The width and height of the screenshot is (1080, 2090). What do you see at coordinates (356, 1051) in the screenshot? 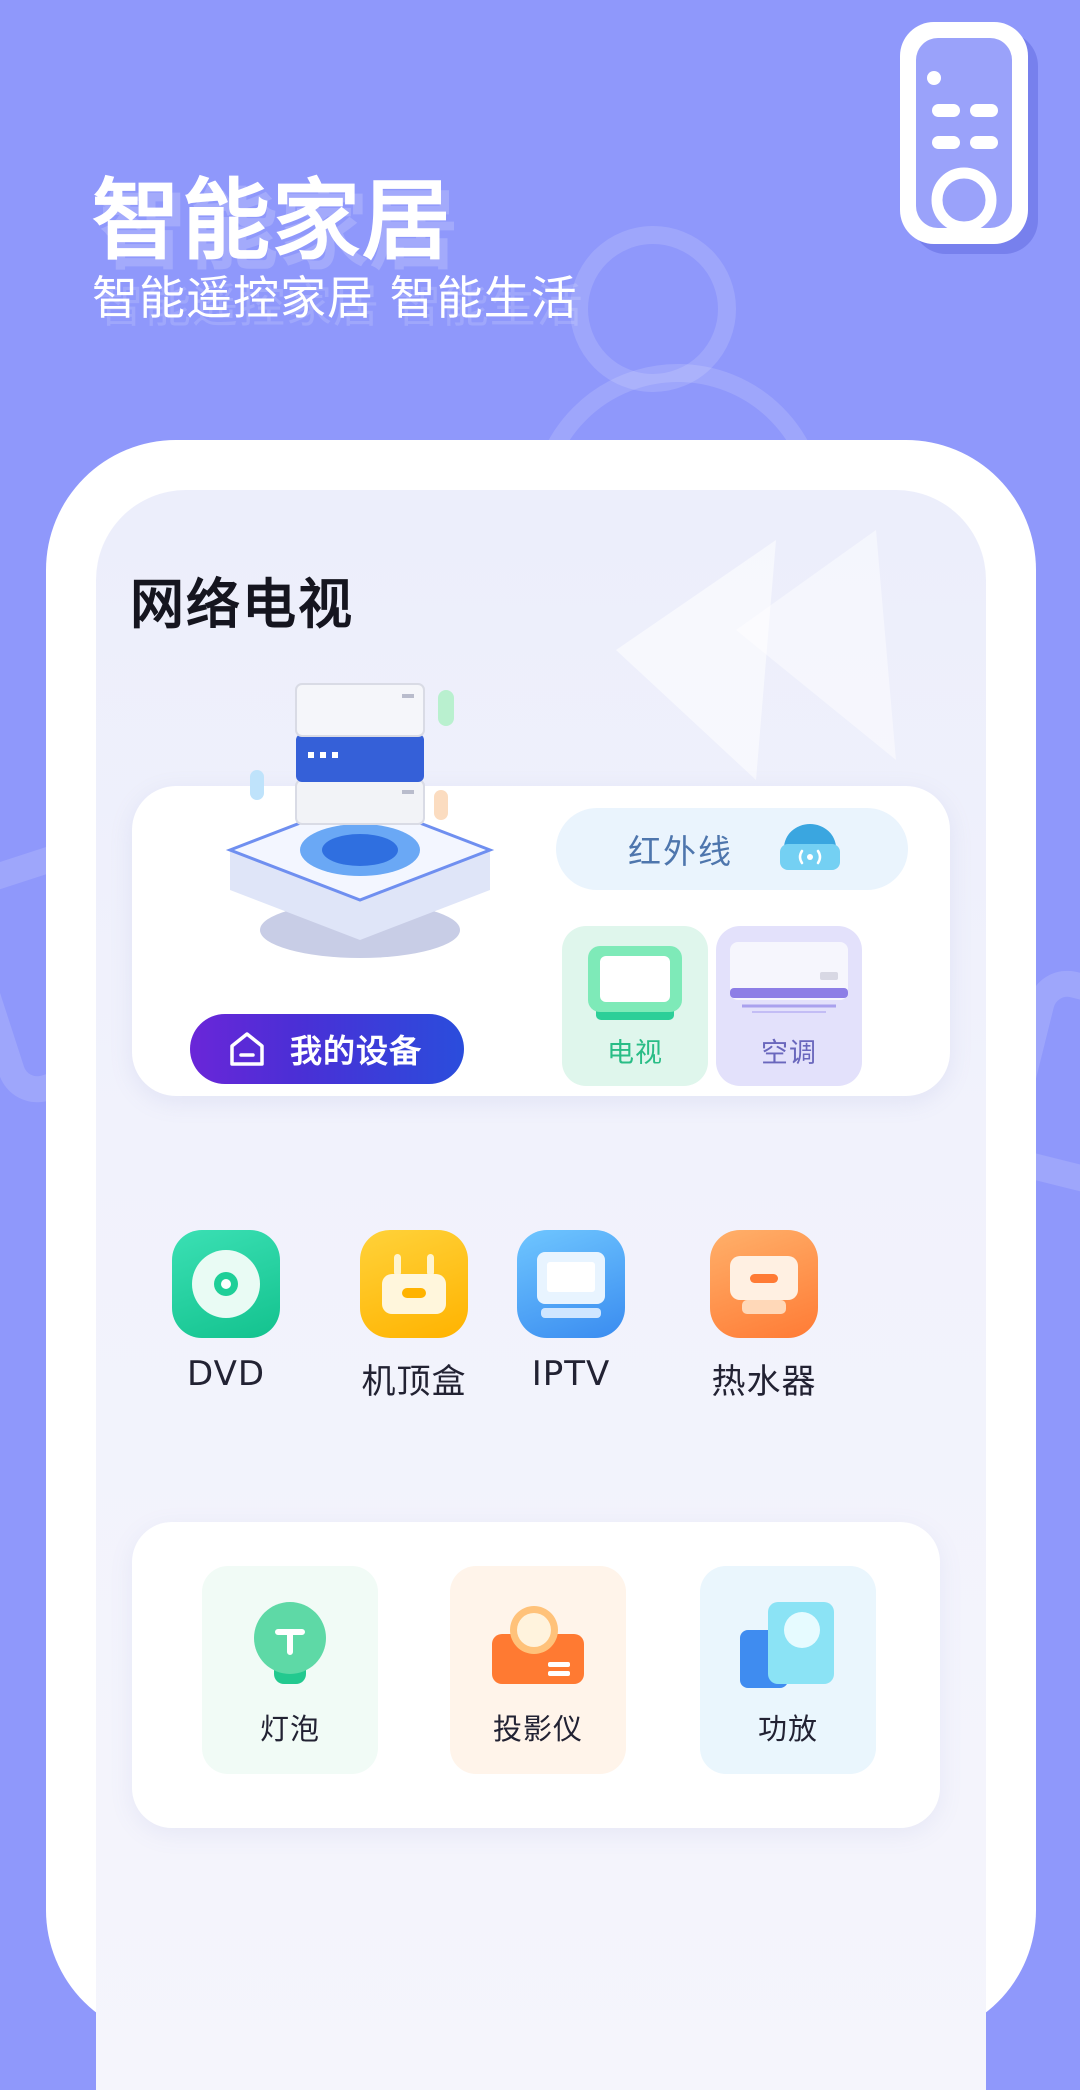
I see `my-devices-label: 我的设备` at bounding box center [356, 1051].